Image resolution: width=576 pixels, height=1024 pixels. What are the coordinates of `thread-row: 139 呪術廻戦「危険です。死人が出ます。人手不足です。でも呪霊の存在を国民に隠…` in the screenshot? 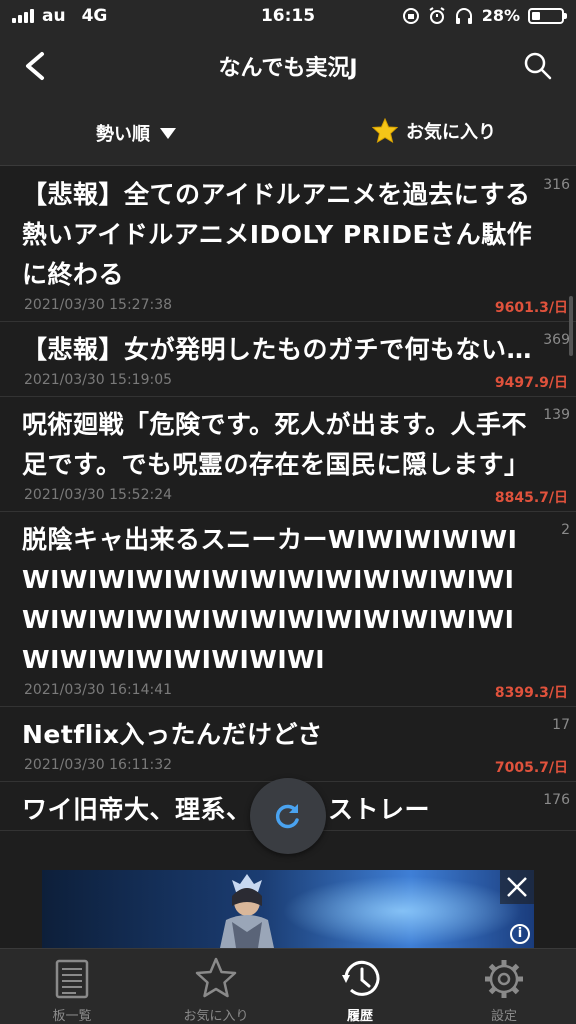 It's located at (288, 454).